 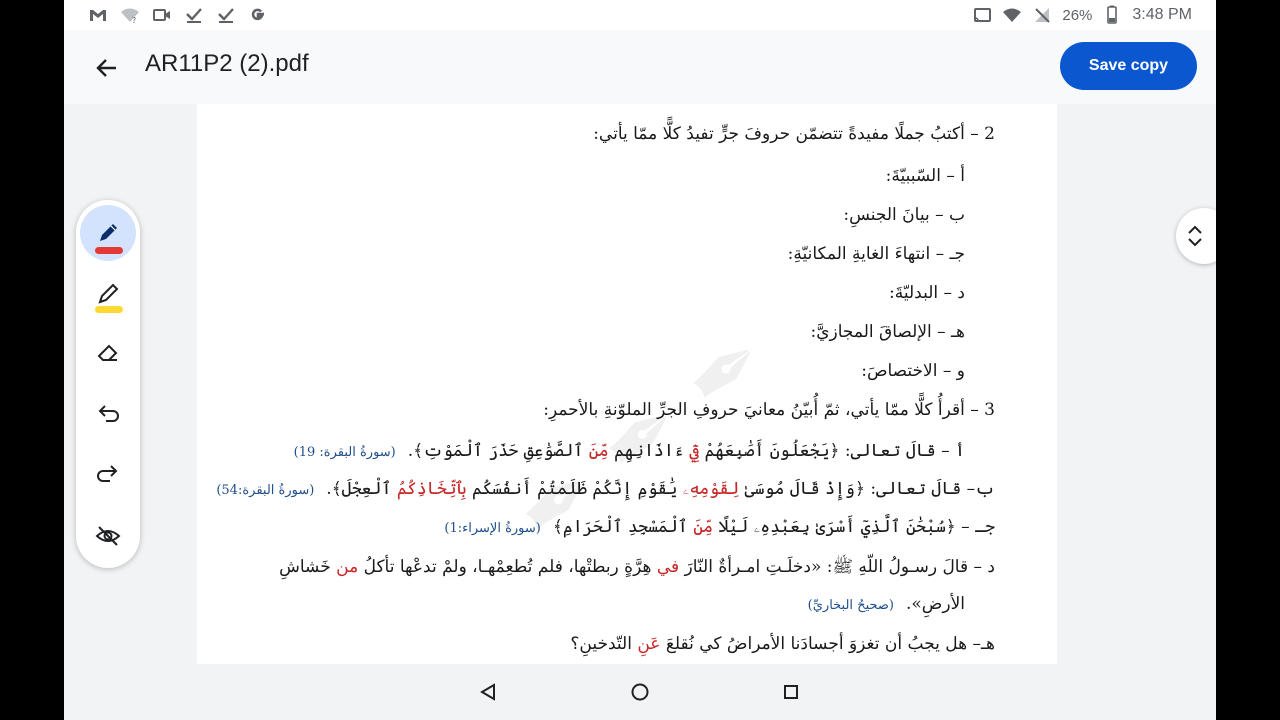 I want to click on hadith-highlight-1: في, so click(x=668, y=567).